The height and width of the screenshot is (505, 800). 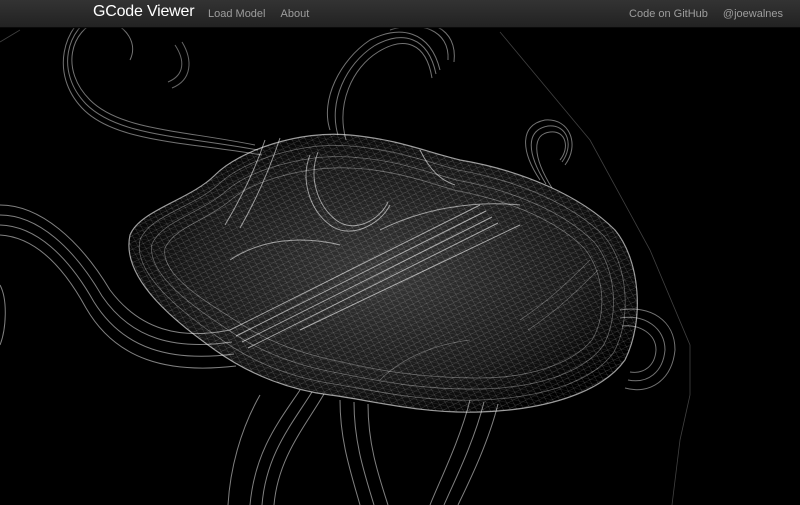 I want to click on nav-right: Code on GitHub @joewalnes, so click(x=714, y=13).